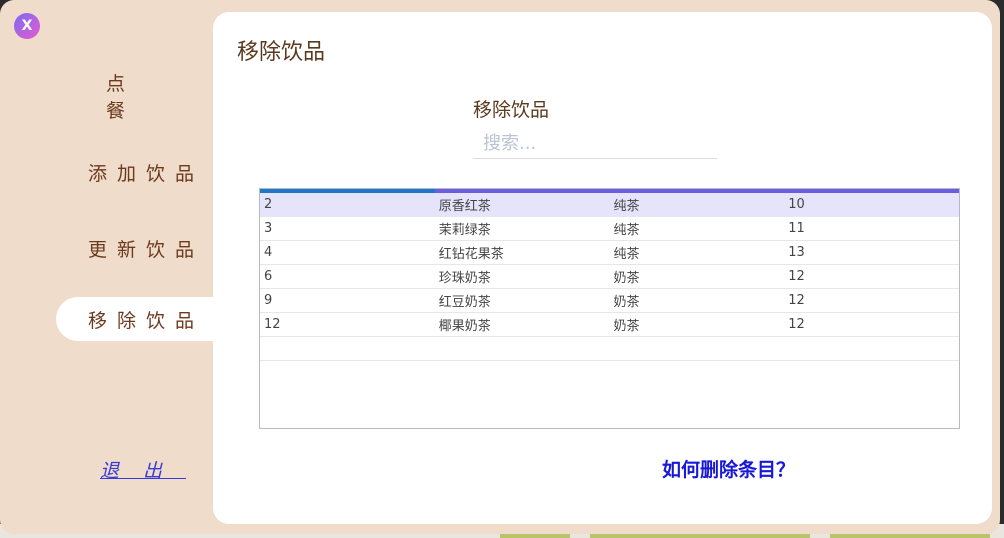  I want to click on sidebar-item-update-drink: 更新饮品, so click(141, 248).